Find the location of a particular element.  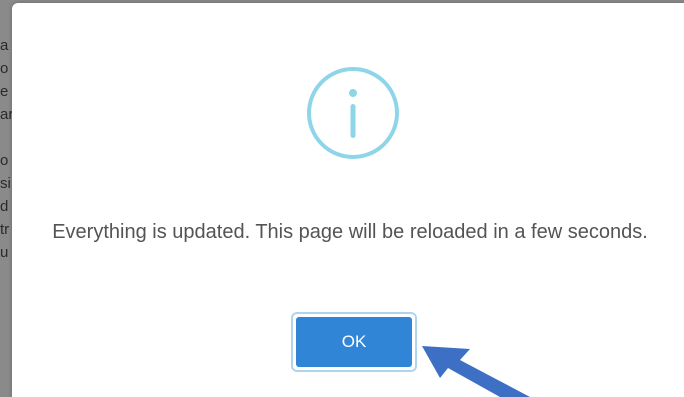

ok-button-label: OK is located at coordinates (354, 342).